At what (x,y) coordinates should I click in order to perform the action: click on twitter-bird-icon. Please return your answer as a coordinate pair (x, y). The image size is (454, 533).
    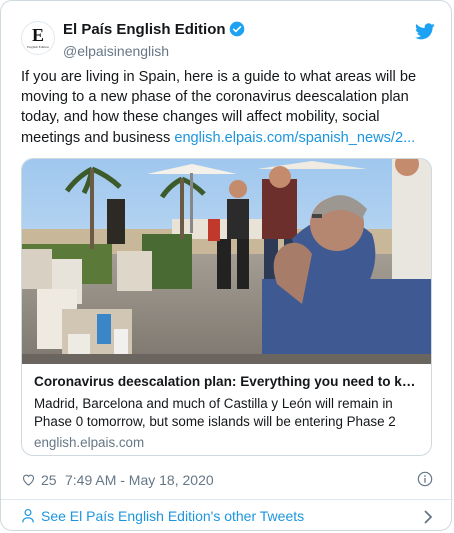
    Looking at the image, I should click on (425, 34).